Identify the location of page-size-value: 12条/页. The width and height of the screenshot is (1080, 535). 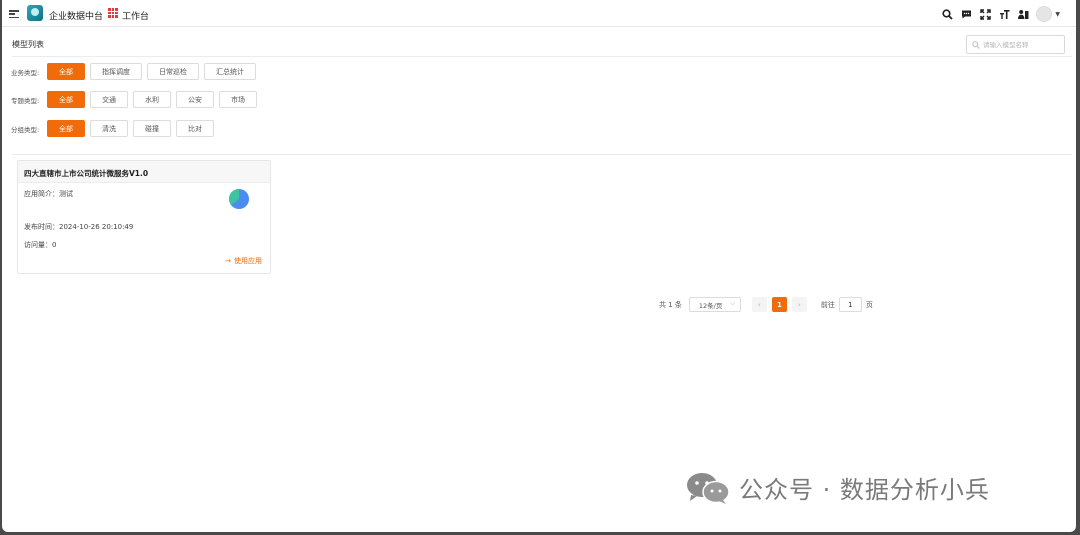
(710, 305).